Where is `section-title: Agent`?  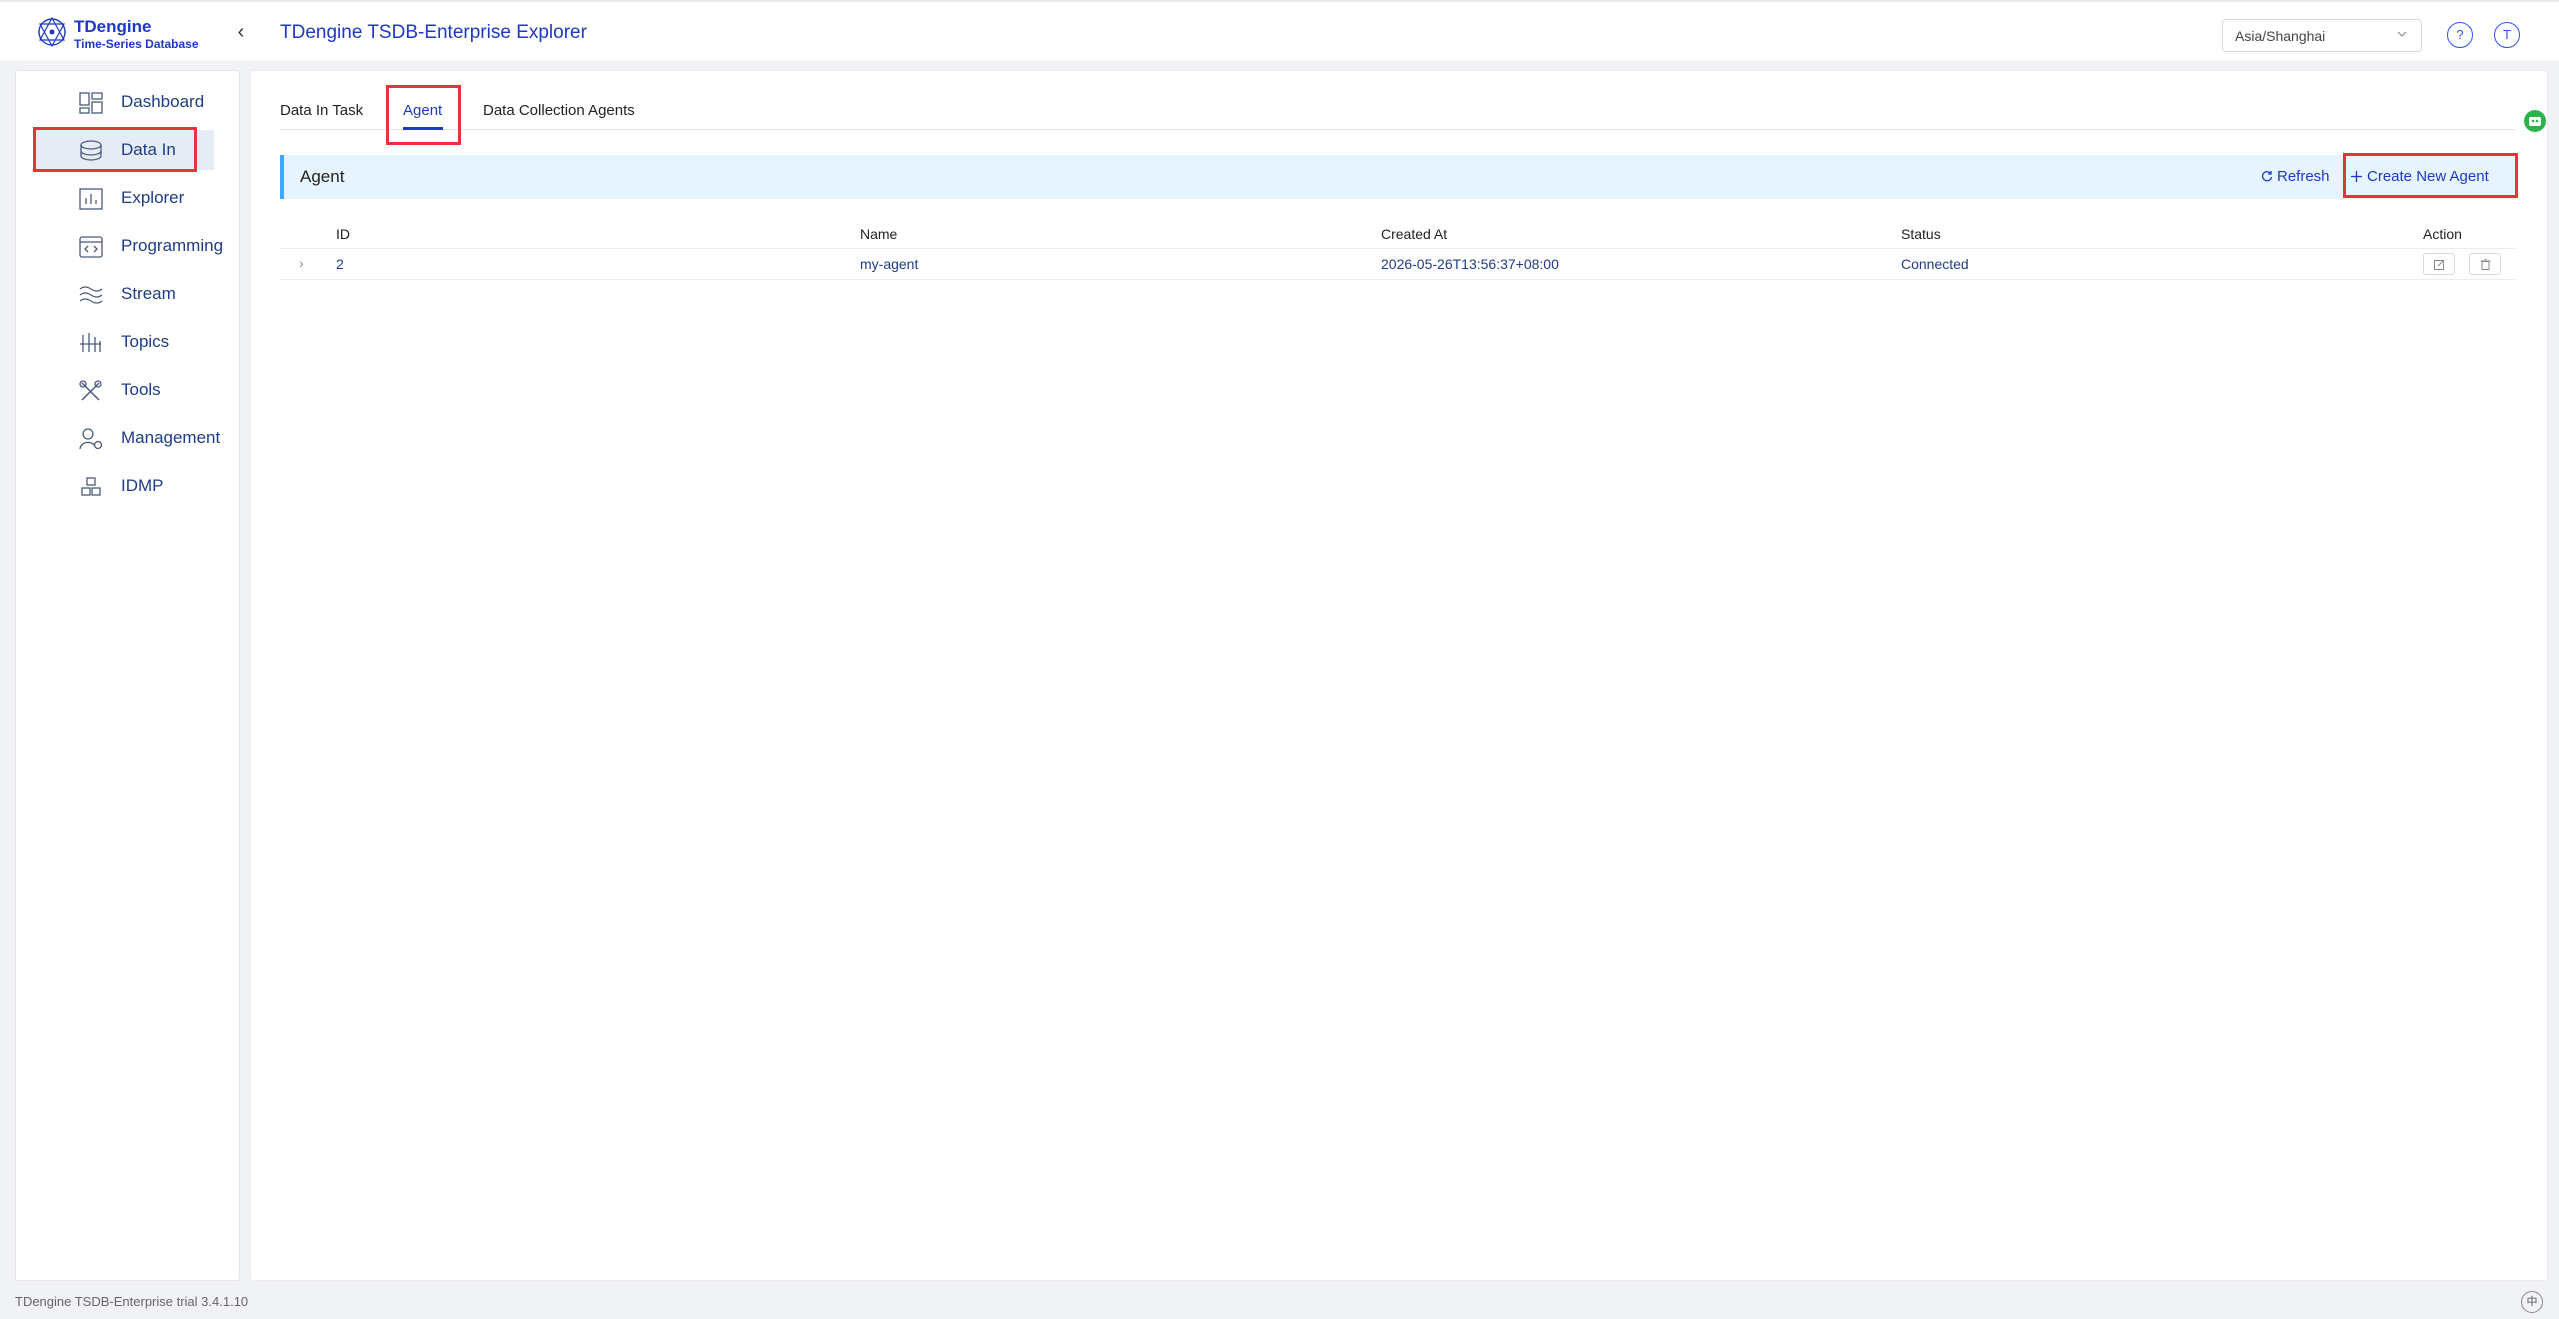 section-title: Agent is located at coordinates (322, 176).